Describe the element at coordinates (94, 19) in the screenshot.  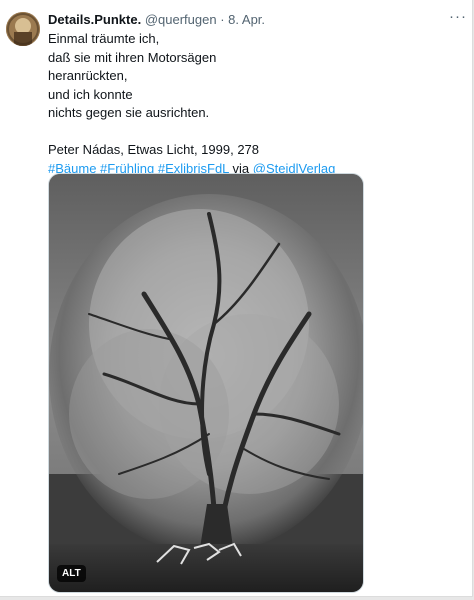
I see `display-name: Details.Punkte.` at that location.